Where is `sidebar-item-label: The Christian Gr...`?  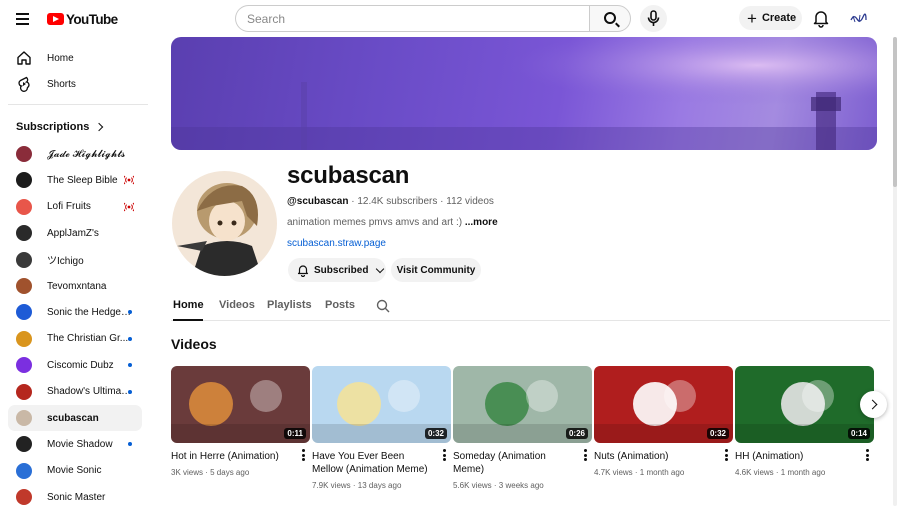
sidebar-item-label: The Christian Gr... is located at coordinates (88, 339).